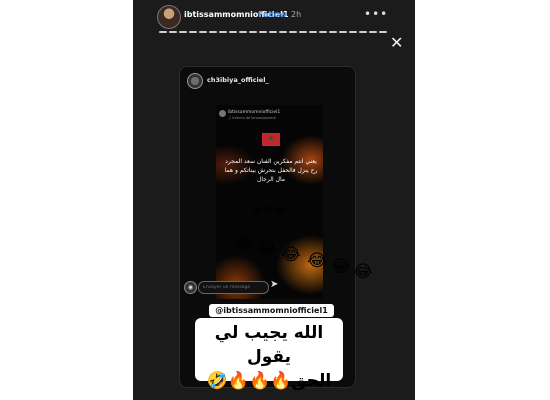  Describe the element at coordinates (296, 14) in the screenshot. I see `story-timestamp: 2h` at that location.